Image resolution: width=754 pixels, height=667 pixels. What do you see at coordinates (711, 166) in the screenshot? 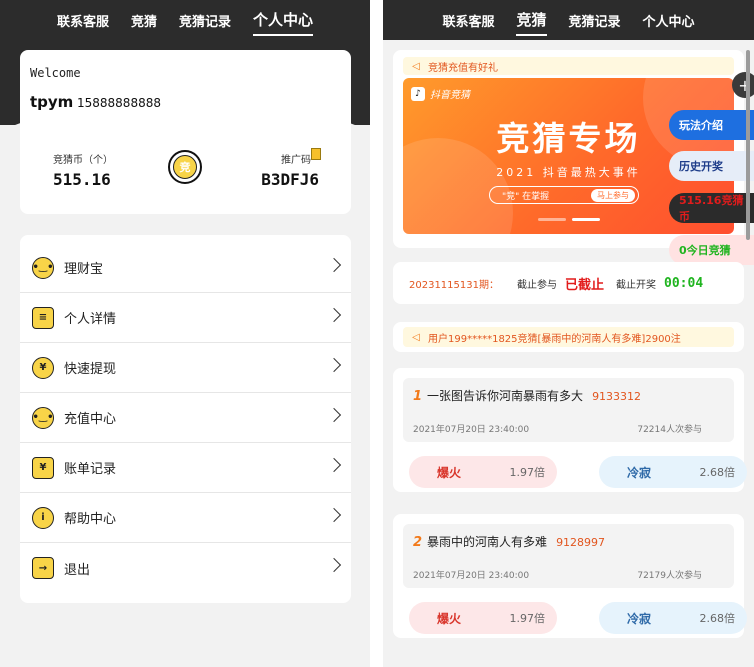
I see `history-button: 历史开奖` at bounding box center [711, 166].